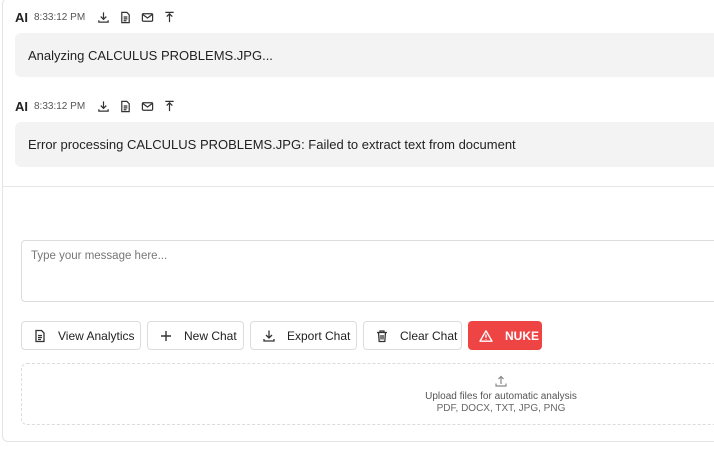 This screenshot has height=457, width=714. Describe the element at coordinates (96, 335) in the screenshot. I see `view-analytics-label: View Analytics` at that location.